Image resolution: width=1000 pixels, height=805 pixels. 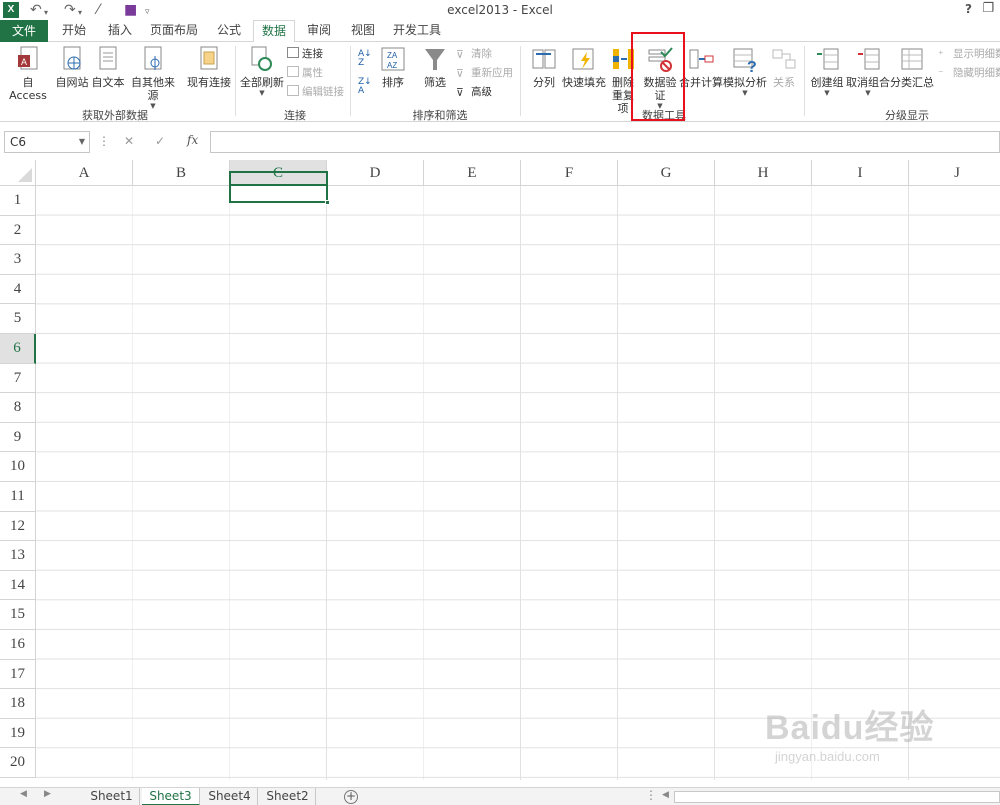 What do you see at coordinates (907, 115) in the screenshot?
I see `group-outline: 分级显示` at bounding box center [907, 115].